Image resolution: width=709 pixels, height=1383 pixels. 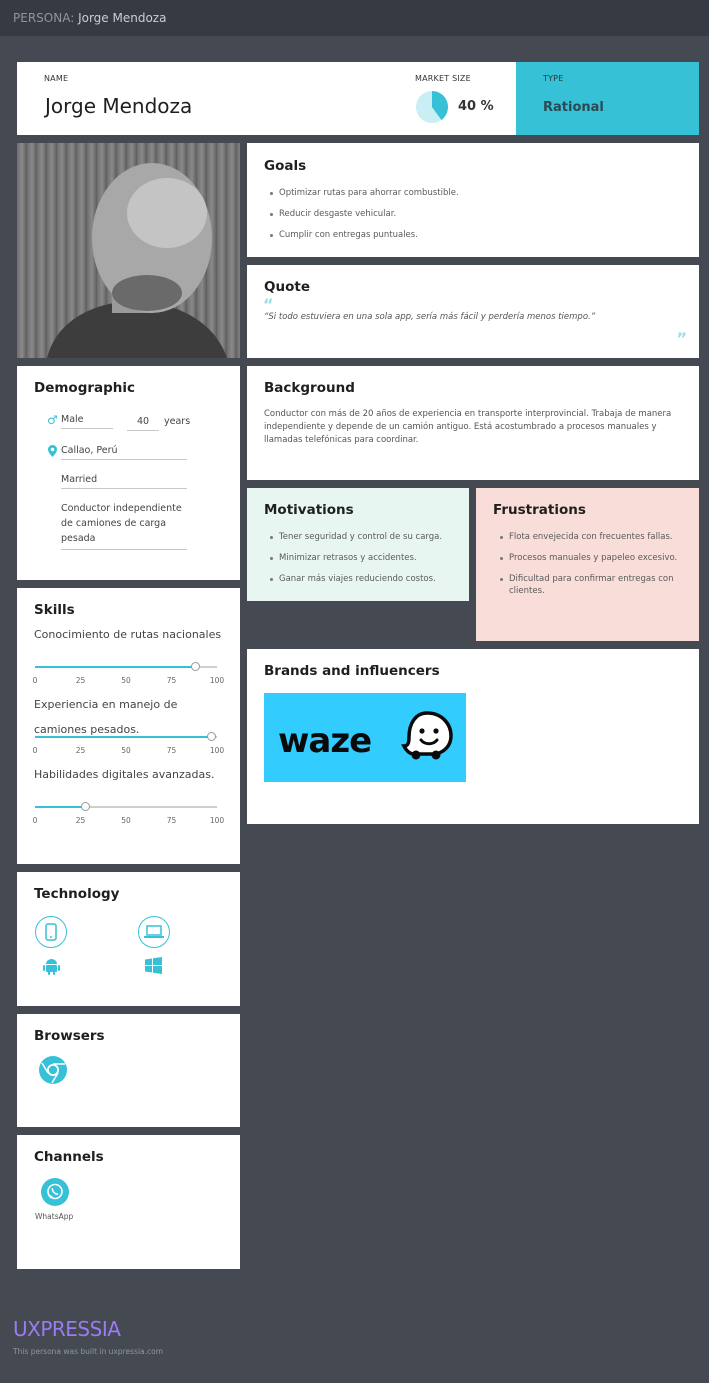 I want to click on male-icon: ♂, so click(x=52, y=420).